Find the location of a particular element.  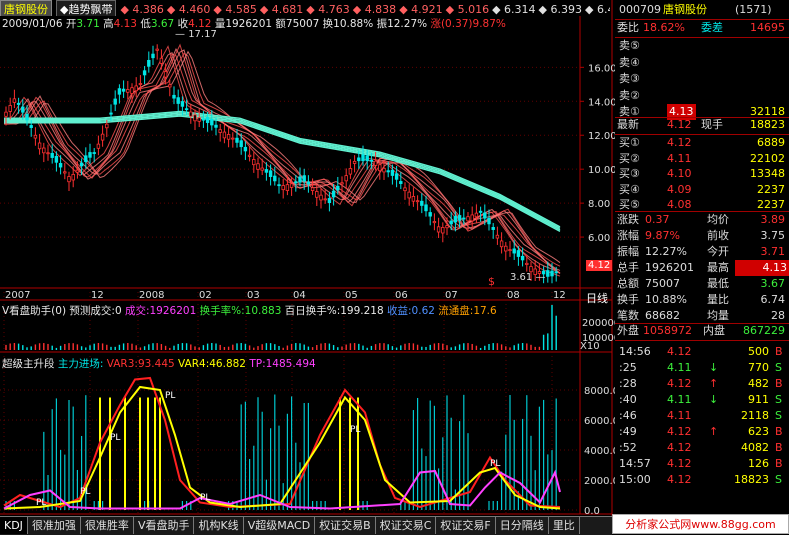

indicator-title: 超级主升段 is located at coordinates (28, 364).